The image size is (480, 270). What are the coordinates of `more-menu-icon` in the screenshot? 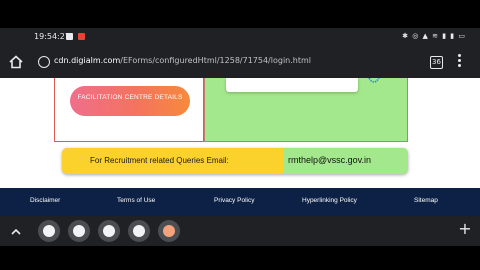 It's located at (460, 62).